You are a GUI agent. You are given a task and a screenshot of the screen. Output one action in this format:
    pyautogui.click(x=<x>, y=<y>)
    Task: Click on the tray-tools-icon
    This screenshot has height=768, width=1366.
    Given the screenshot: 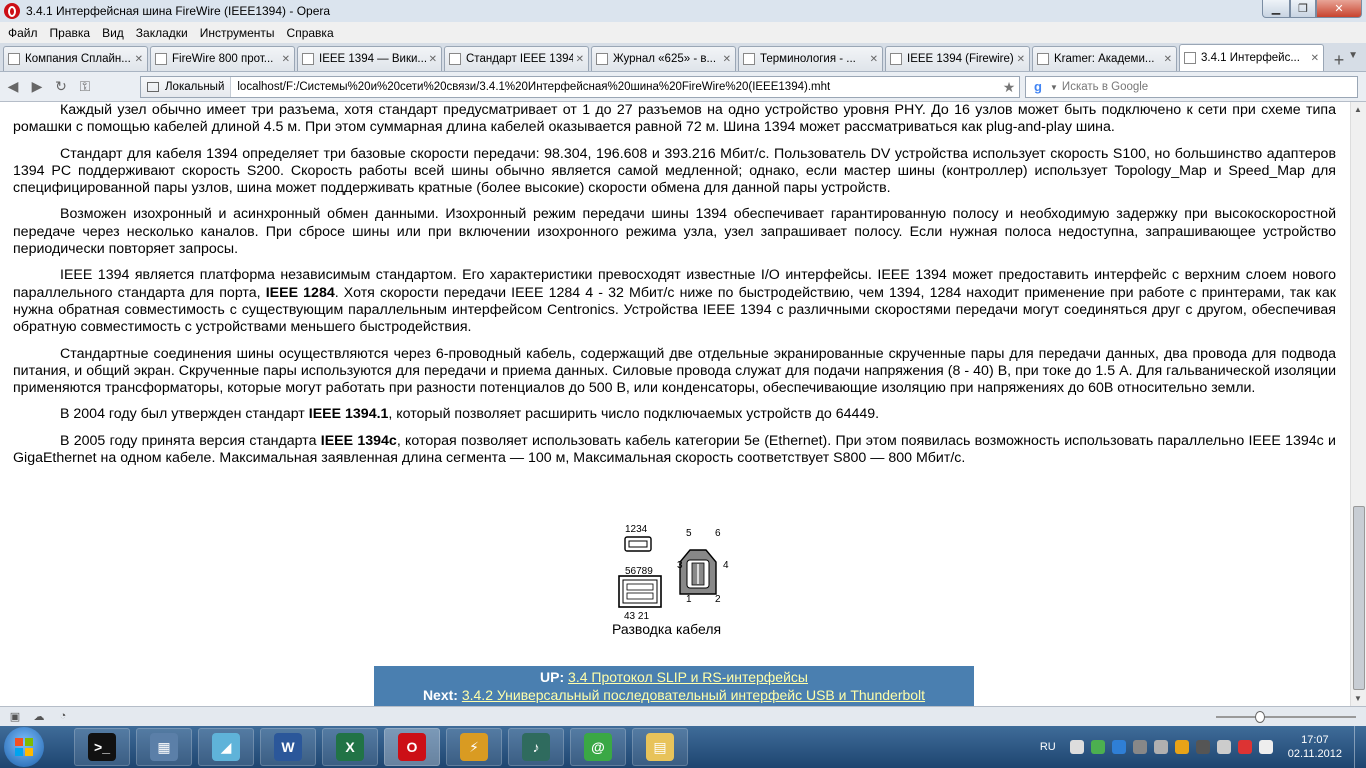 What is the action you would take?
    pyautogui.click(x=1139, y=747)
    